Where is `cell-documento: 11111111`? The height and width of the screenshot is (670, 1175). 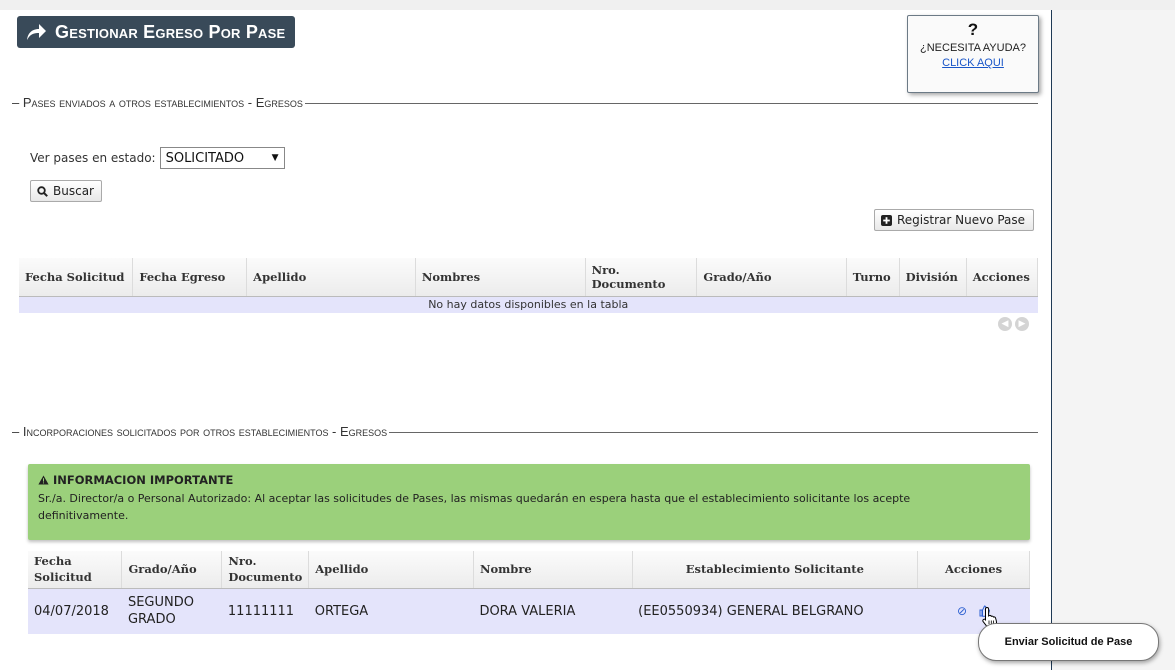 cell-documento: 11111111 is located at coordinates (265, 611).